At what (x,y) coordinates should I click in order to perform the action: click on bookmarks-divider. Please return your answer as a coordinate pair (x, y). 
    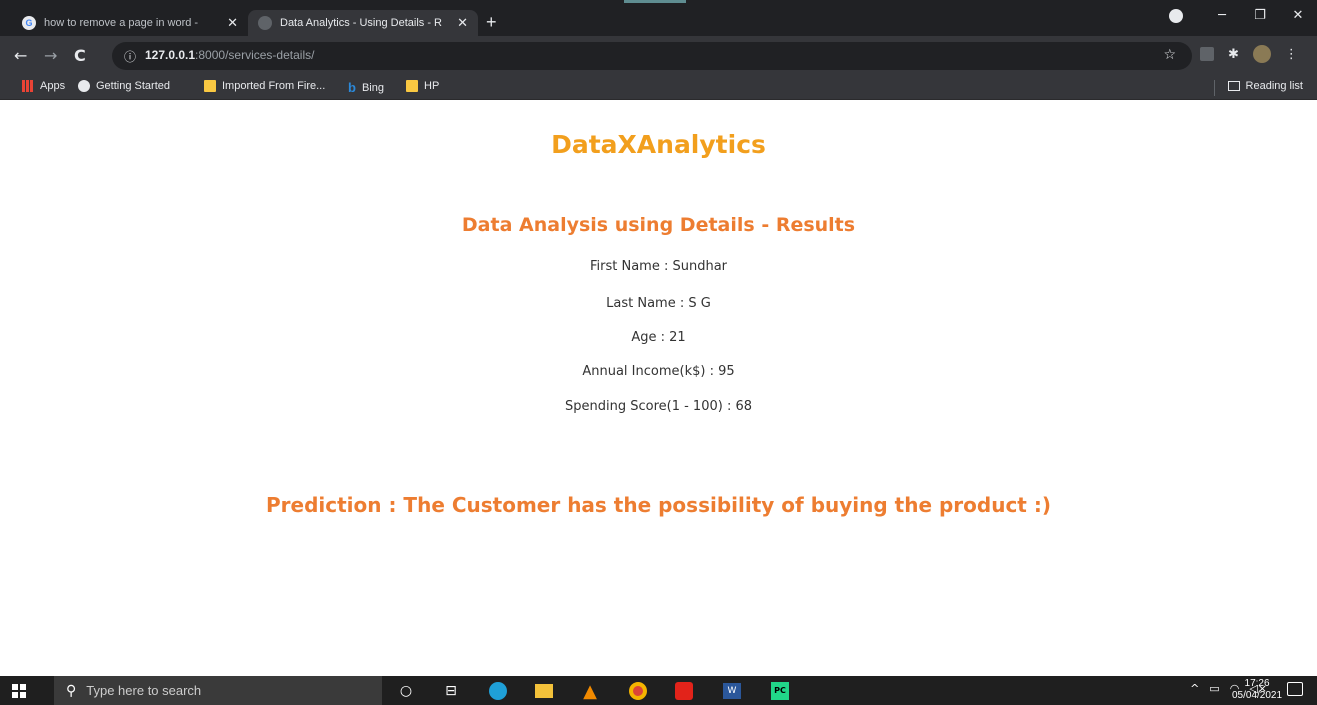
    Looking at the image, I should click on (1214, 88).